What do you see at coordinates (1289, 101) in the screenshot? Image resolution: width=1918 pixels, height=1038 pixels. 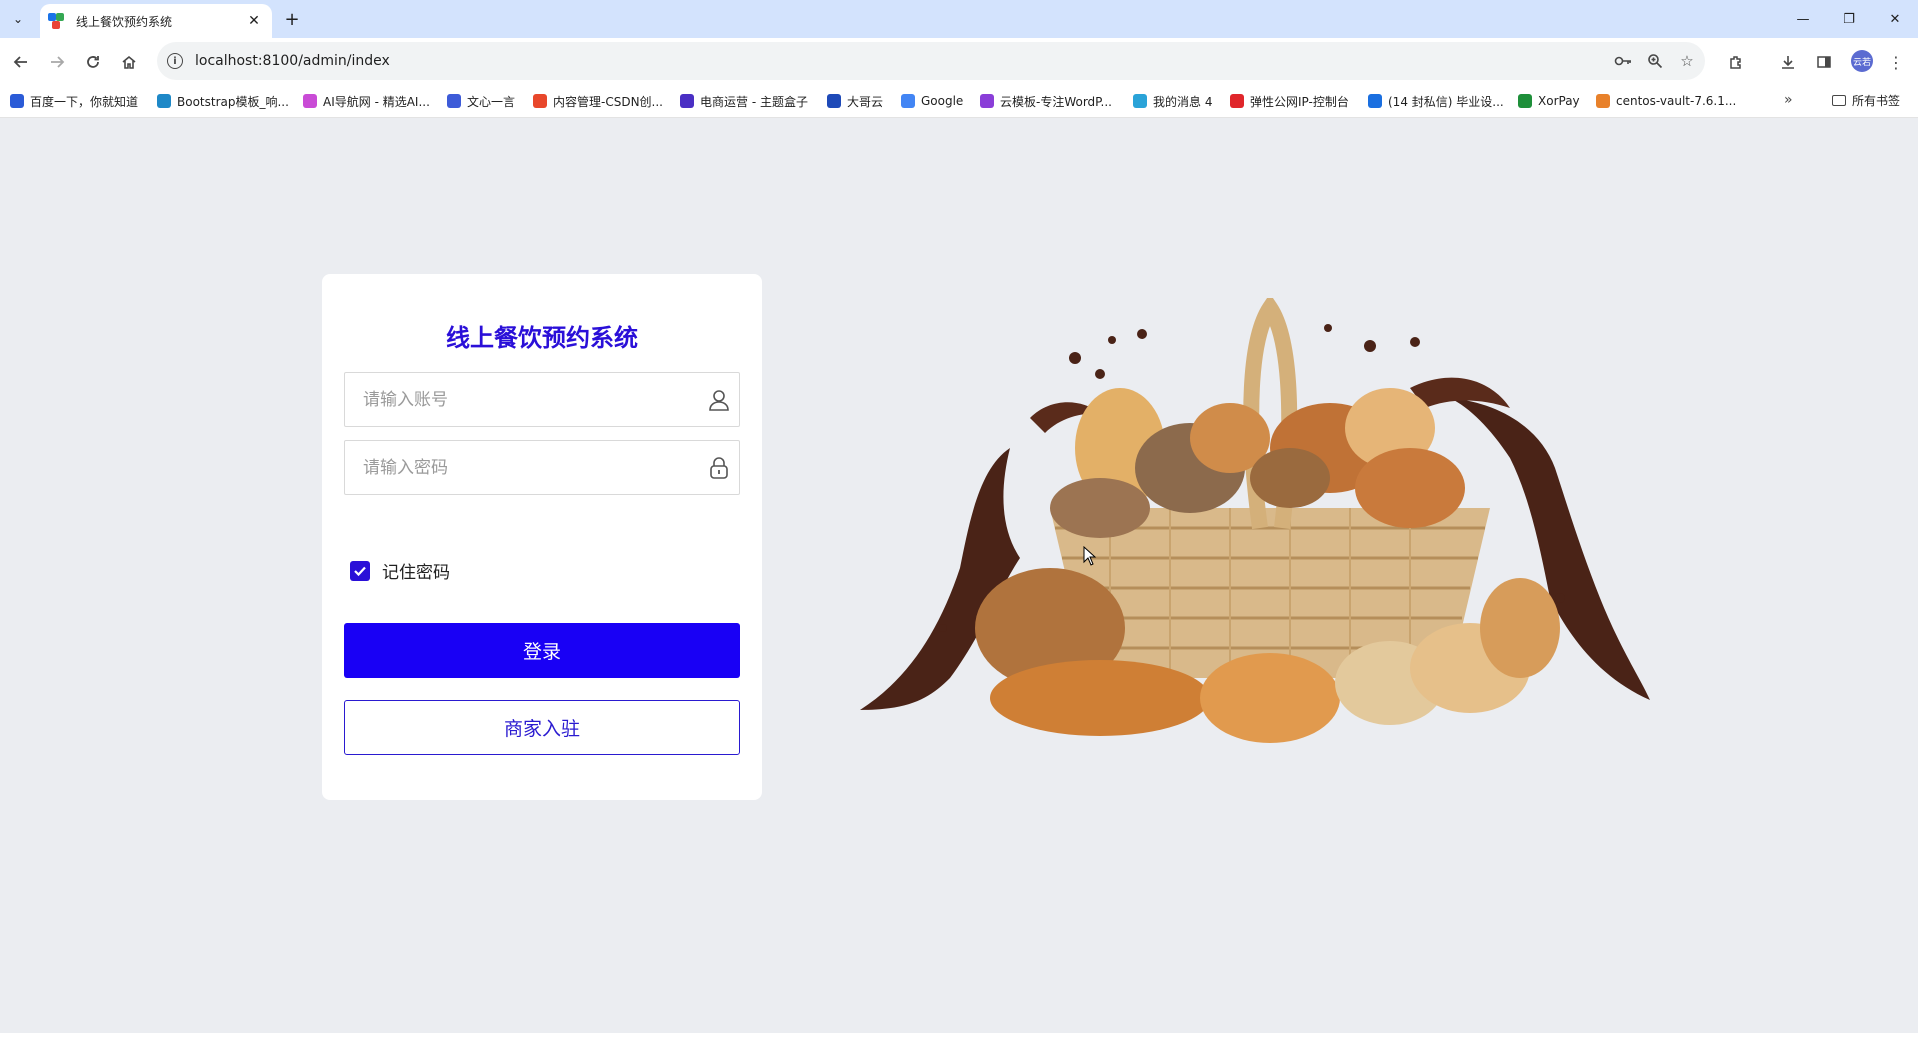 I see `bookmark-item: 弹性公网IP-控制台` at bounding box center [1289, 101].